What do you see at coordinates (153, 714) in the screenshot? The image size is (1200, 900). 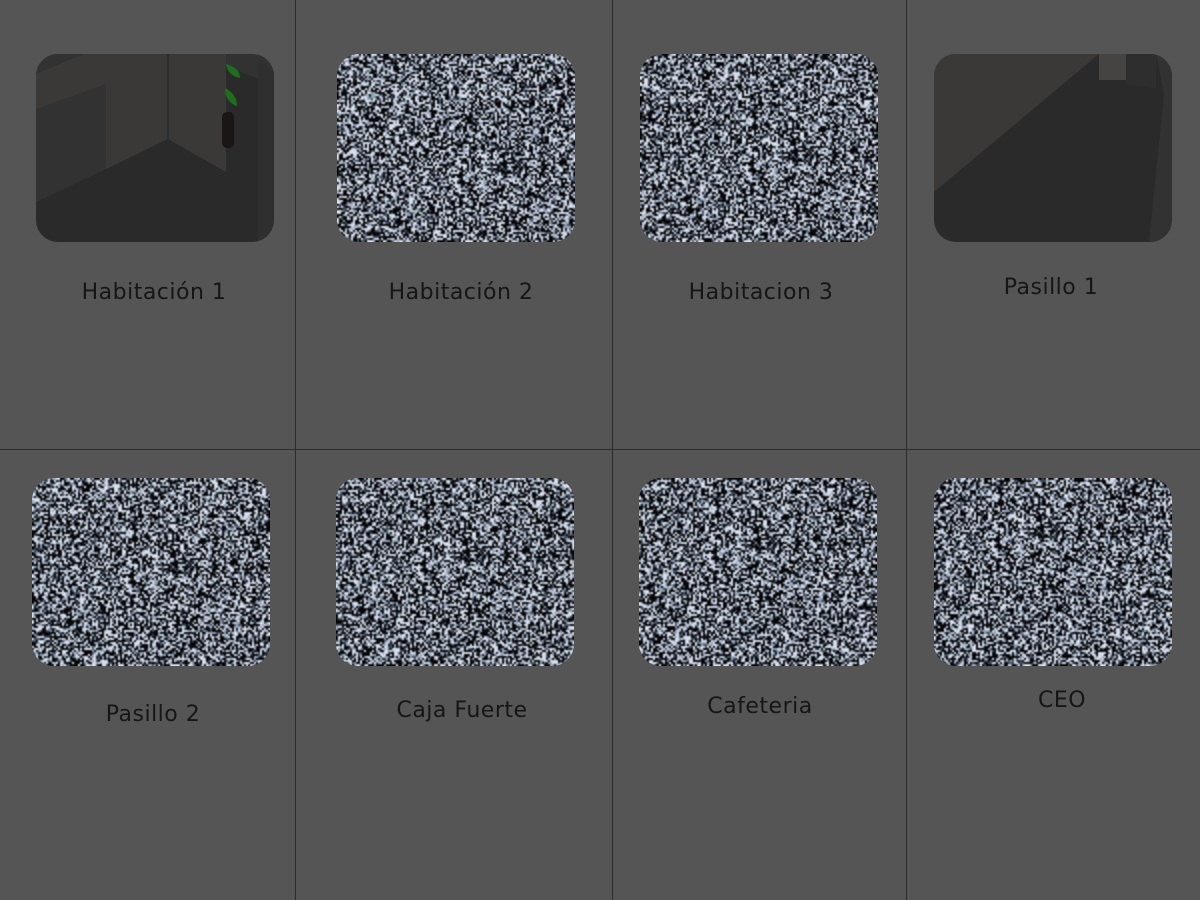 I see `camera-label: Pasillo 2` at bounding box center [153, 714].